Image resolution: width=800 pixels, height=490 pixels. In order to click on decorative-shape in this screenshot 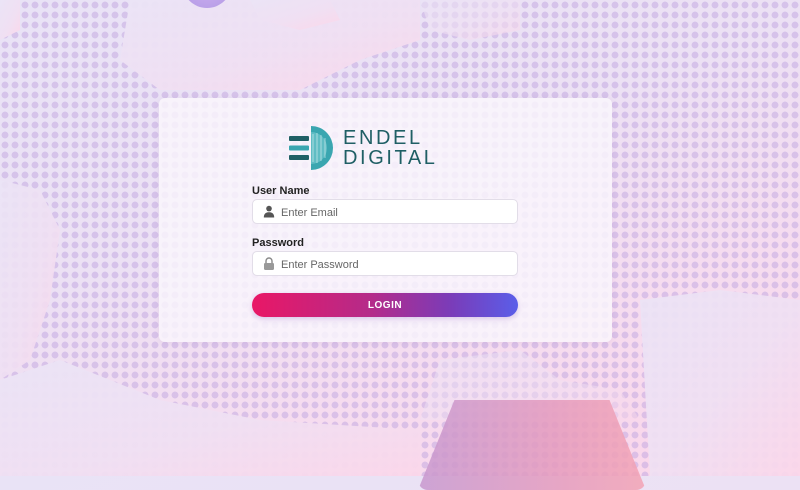, I will do `click(532, 445)`.